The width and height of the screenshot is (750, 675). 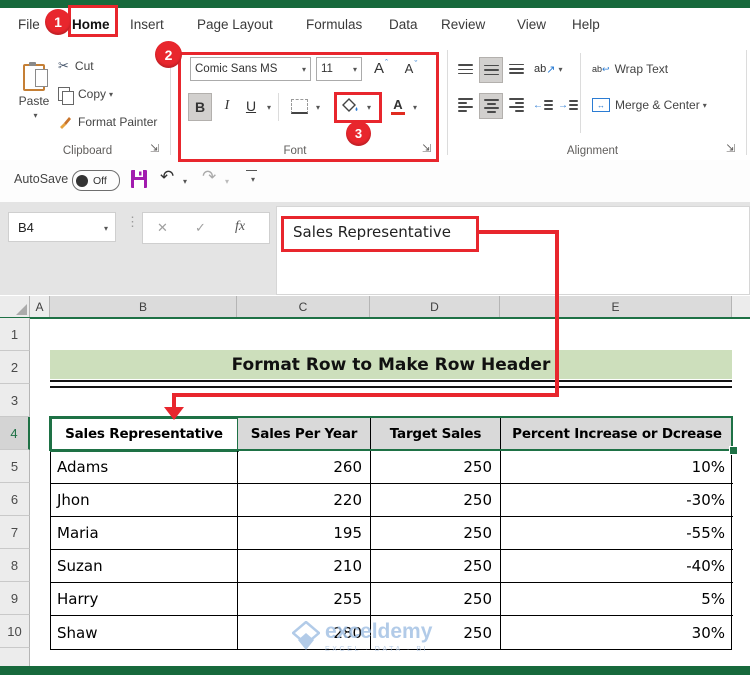 What do you see at coordinates (227, 181) in the screenshot?
I see `redo-chevron-icon: ▾` at bounding box center [227, 181].